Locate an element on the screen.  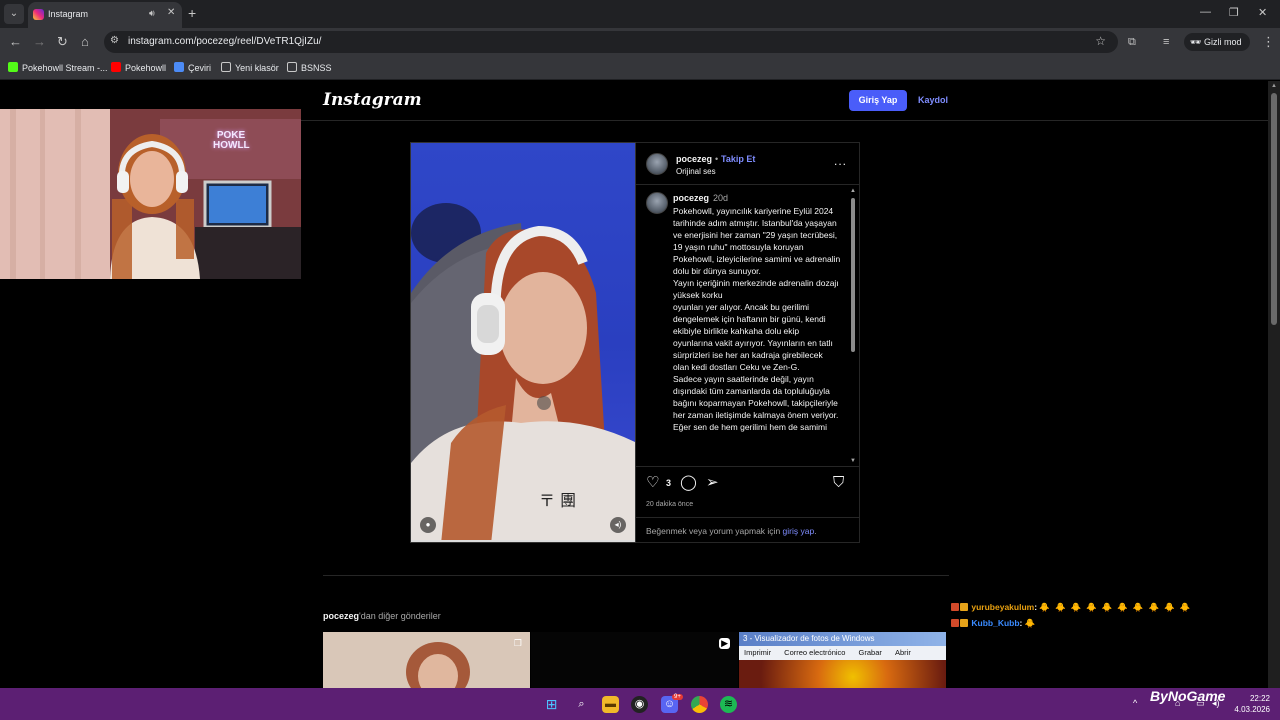
webcam-overlay: POKE HOWLL is located at coordinates (150, 194).